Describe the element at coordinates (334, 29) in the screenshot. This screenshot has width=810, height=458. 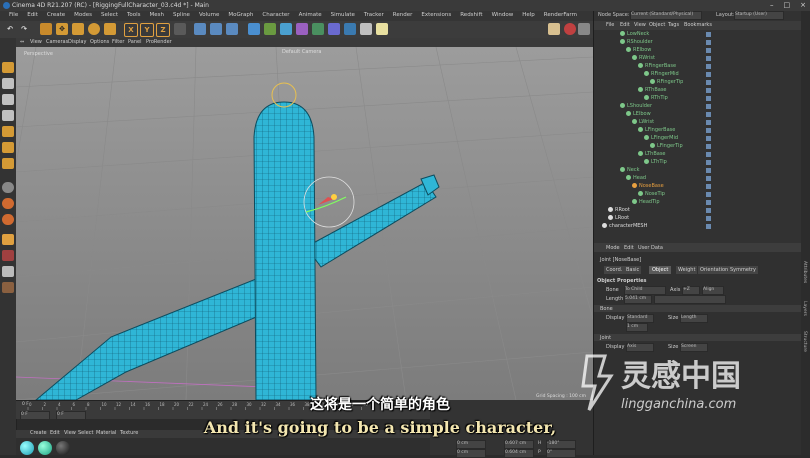
I see `field-icon` at that location.